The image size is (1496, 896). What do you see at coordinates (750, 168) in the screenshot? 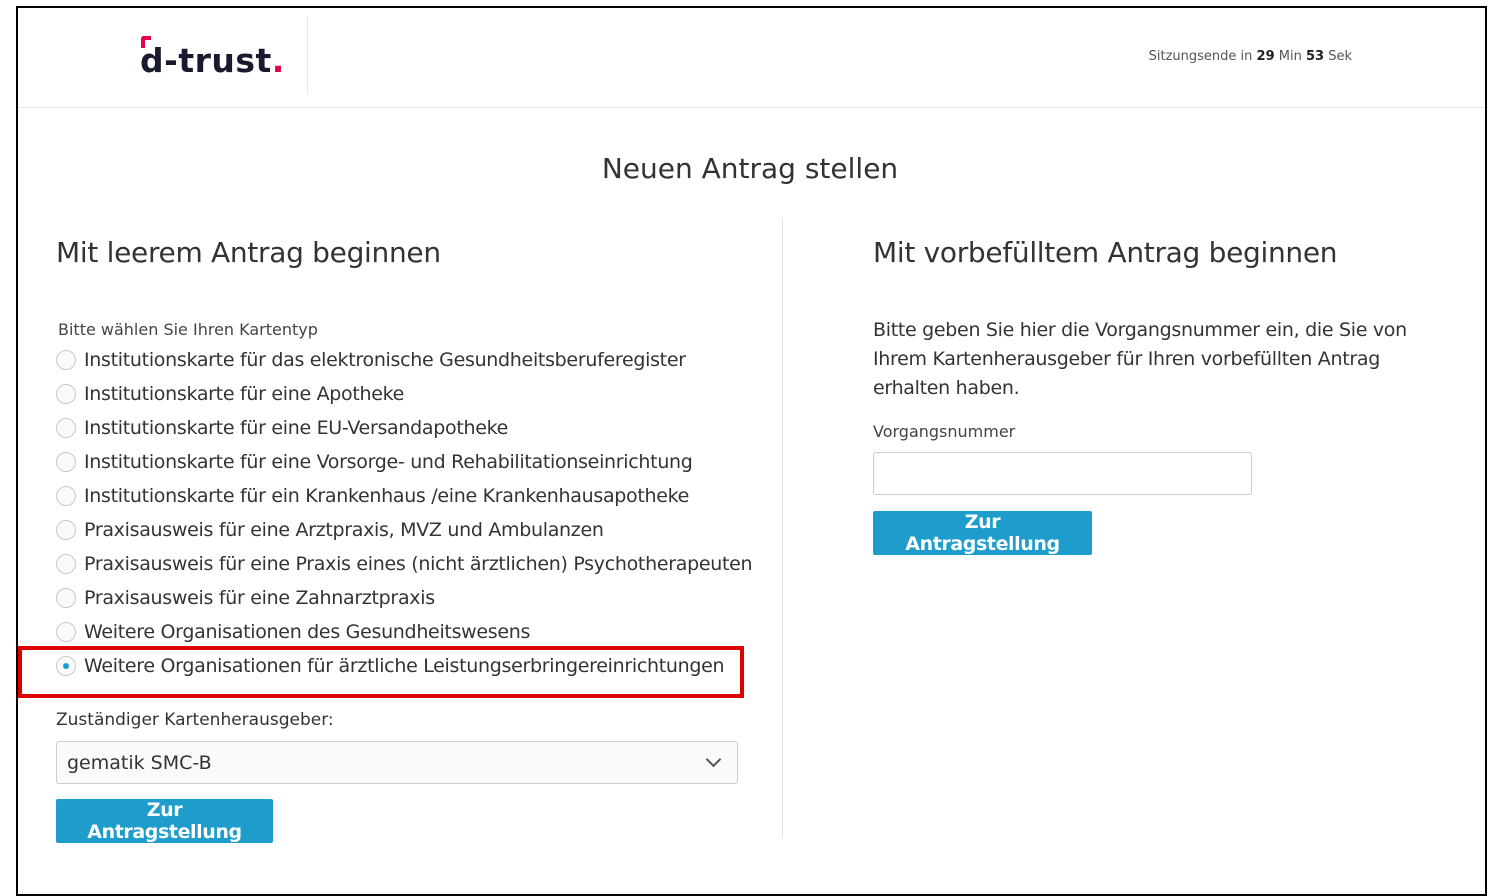
I see `page-title: Neuen Antrag stellen` at bounding box center [750, 168].